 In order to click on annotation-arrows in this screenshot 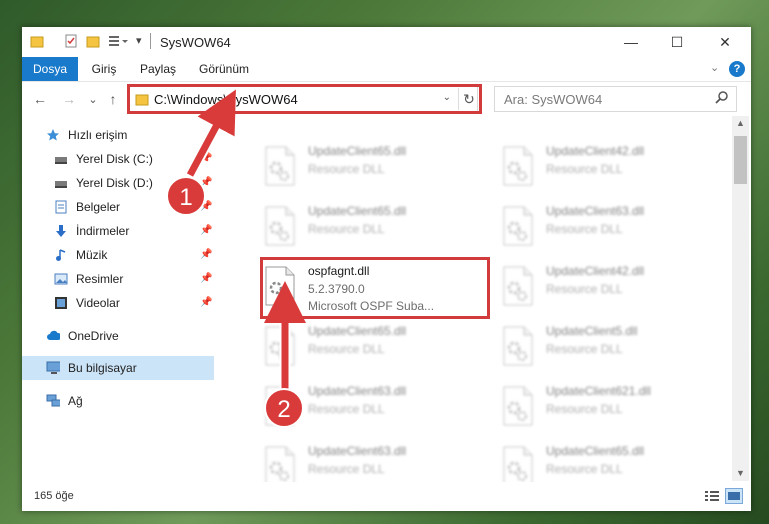, I will do `click(245, 245)`.